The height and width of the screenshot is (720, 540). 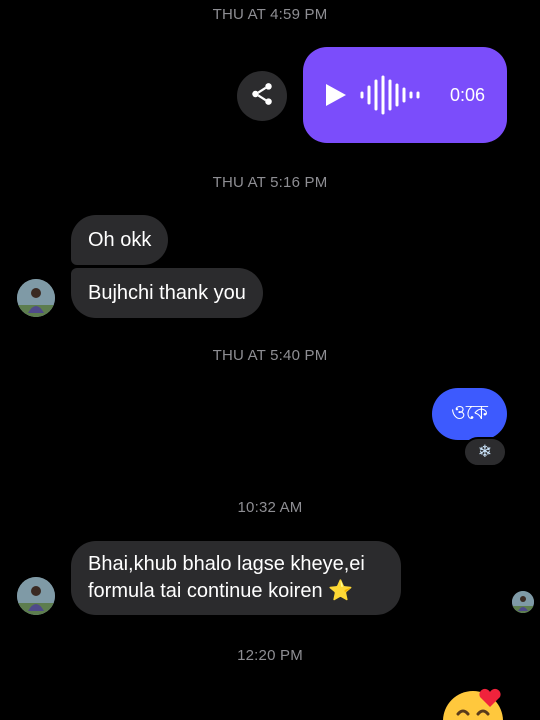 I want to click on share-icon, so click(x=262, y=96).